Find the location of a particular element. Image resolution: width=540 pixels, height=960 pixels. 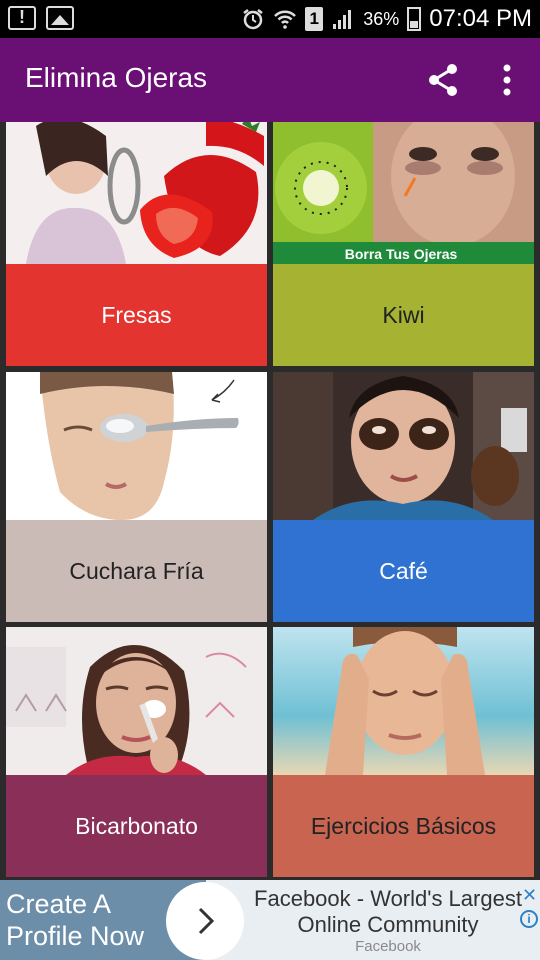

coffee-mask-photo is located at coordinates (403, 446).